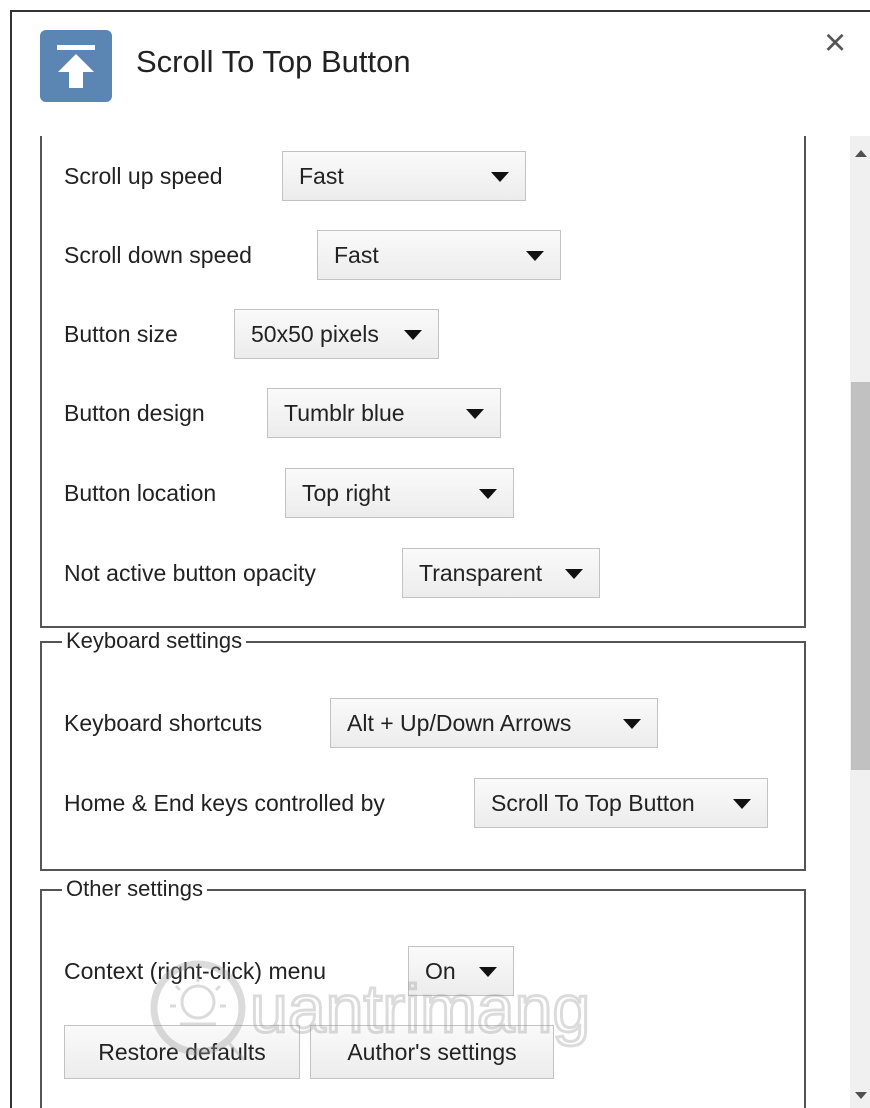  Describe the element at coordinates (860, 576) in the screenshot. I see `scrollbar-thumb` at that location.